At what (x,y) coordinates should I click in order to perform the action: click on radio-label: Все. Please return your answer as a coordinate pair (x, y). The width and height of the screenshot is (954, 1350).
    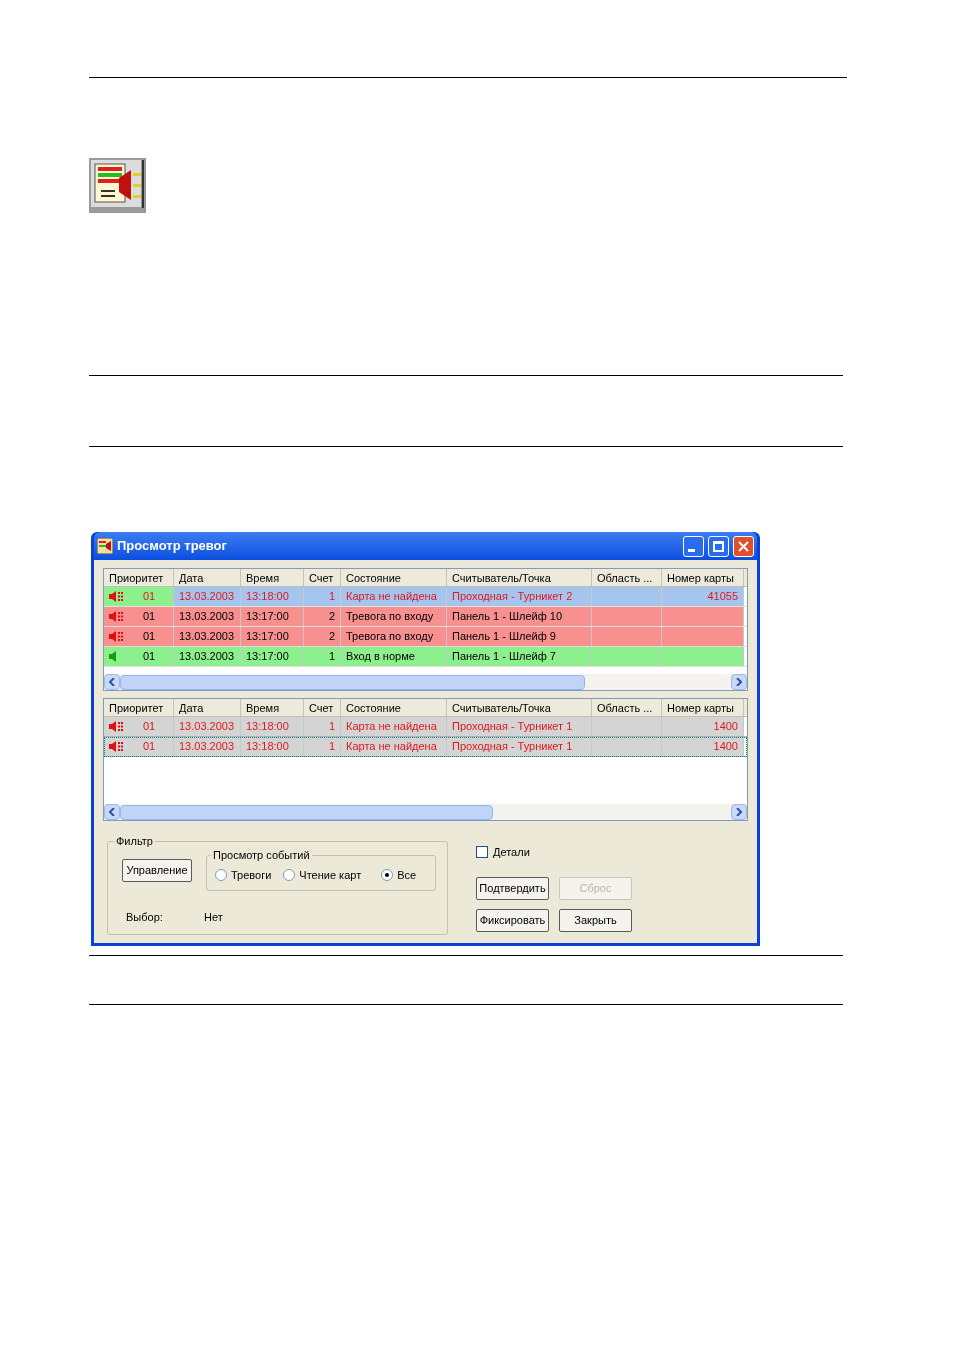
    Looking at the image, I should click on (407, 875).